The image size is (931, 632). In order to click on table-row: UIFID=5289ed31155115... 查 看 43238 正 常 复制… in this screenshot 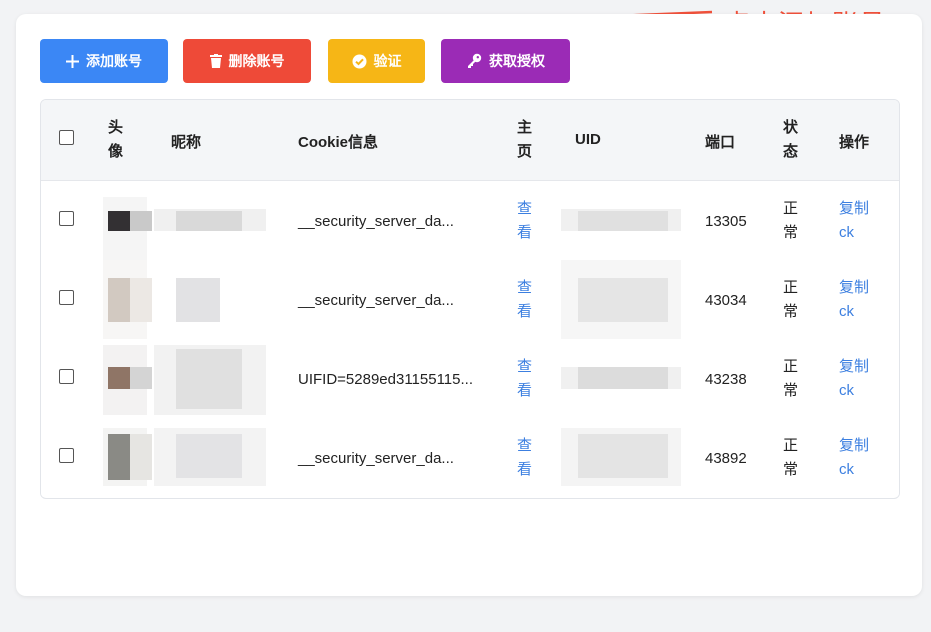, I will do `click(470, 379)`.